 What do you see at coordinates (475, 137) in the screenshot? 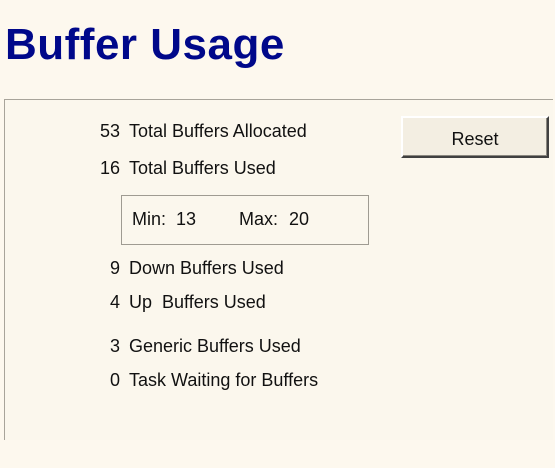
I see `reset-button: Reset` at bounding box center [475, 137].